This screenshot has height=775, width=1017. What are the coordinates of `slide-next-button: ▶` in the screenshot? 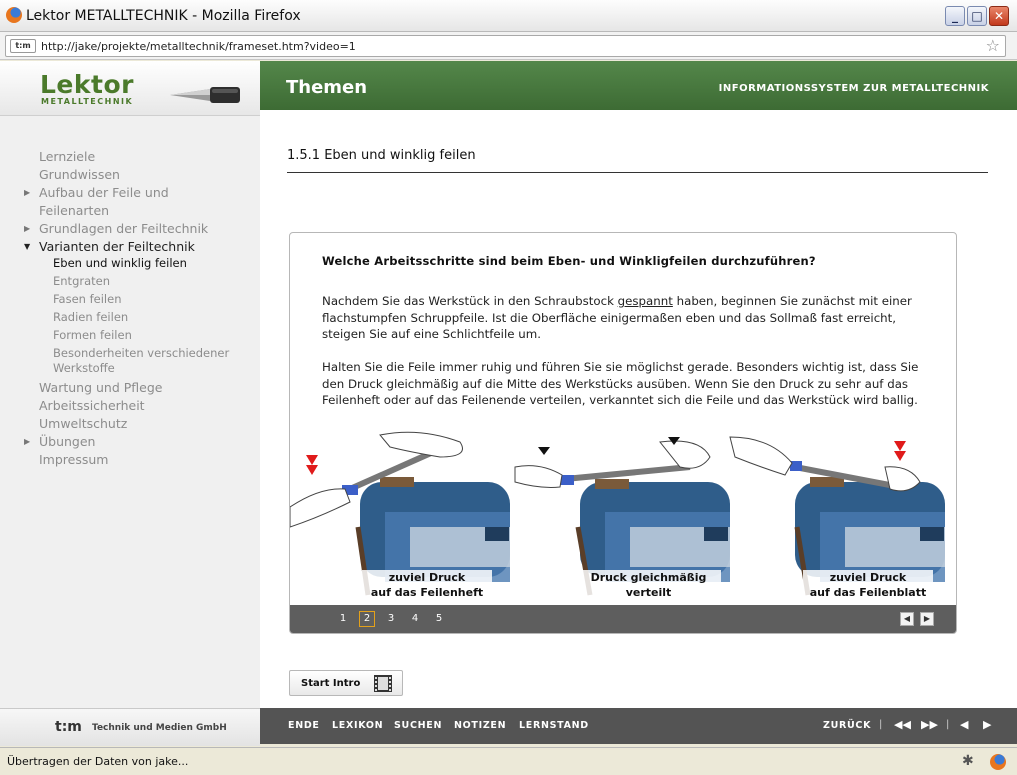 It's located at (927, 619).